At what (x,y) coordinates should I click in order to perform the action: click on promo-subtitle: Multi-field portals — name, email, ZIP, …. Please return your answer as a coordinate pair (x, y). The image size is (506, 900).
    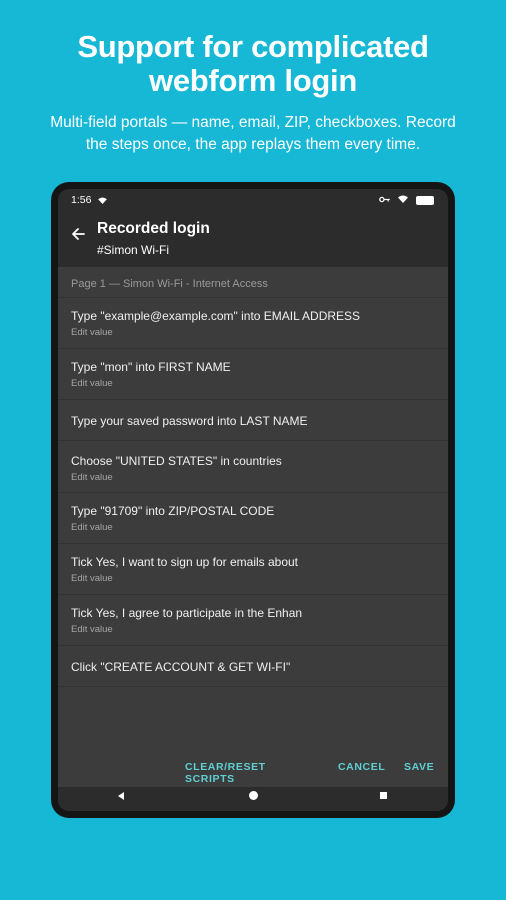
    Looking at the image, I should click on (253, 134).